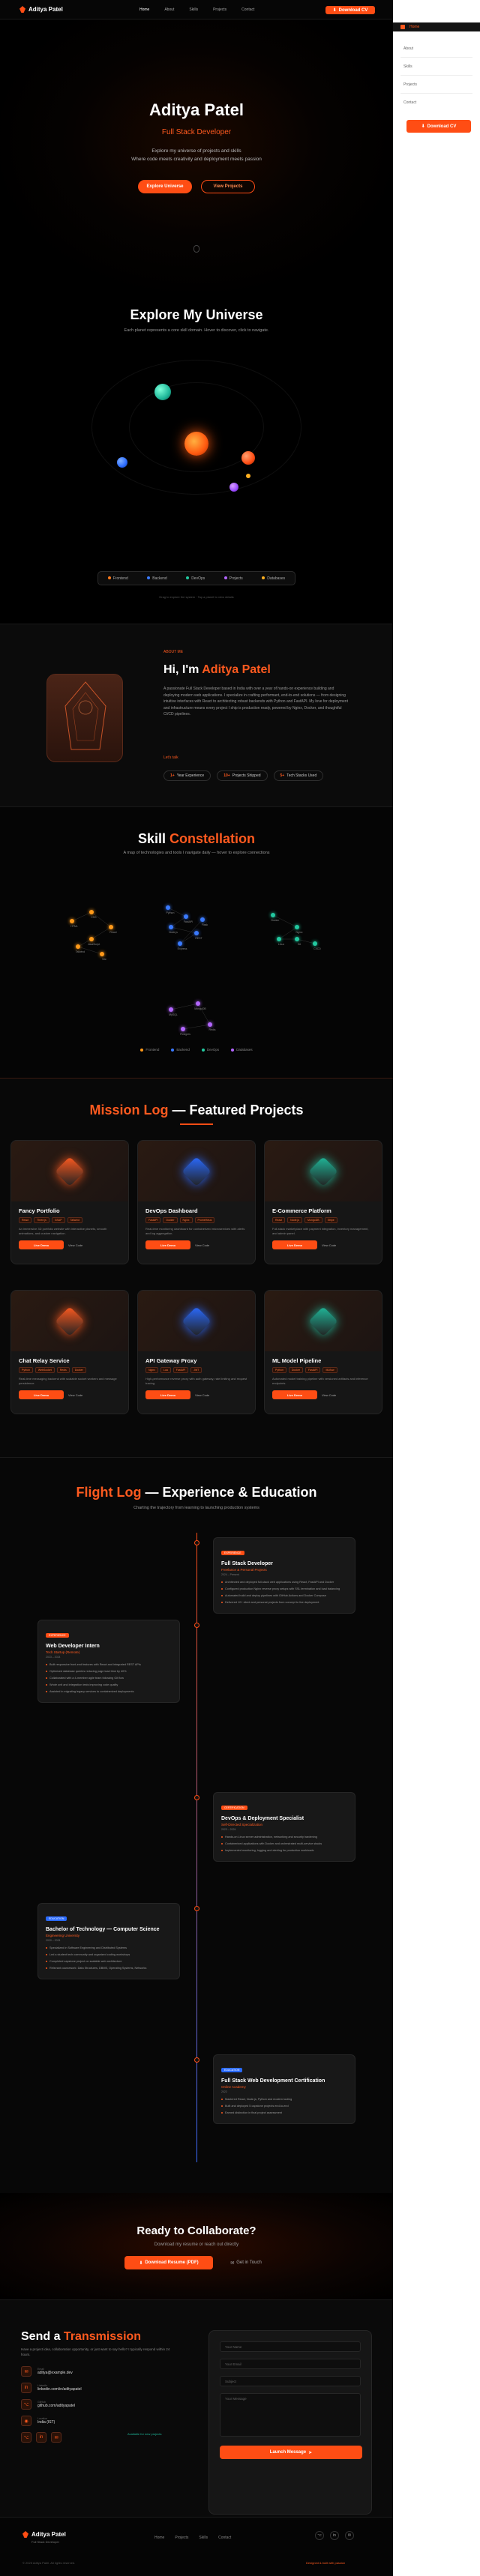 The image size is (480, 2576). What do you see at coordinates (290, 2415) in the screenshot?
I see `message-field: Your Message` at bounding box center [290, 2415].